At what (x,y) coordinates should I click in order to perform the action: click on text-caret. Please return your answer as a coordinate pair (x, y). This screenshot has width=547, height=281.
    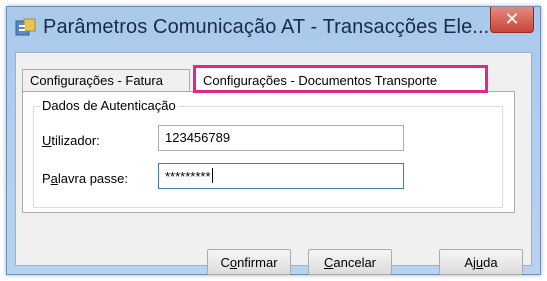
    Looking at the image, I should click on (212, 175).